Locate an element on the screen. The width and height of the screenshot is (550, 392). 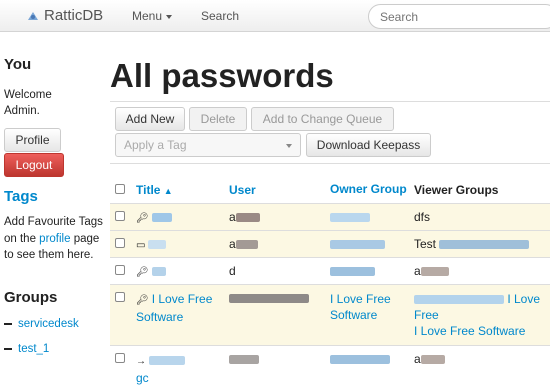
page-title: All passwords is located at coordinates (222, 76).